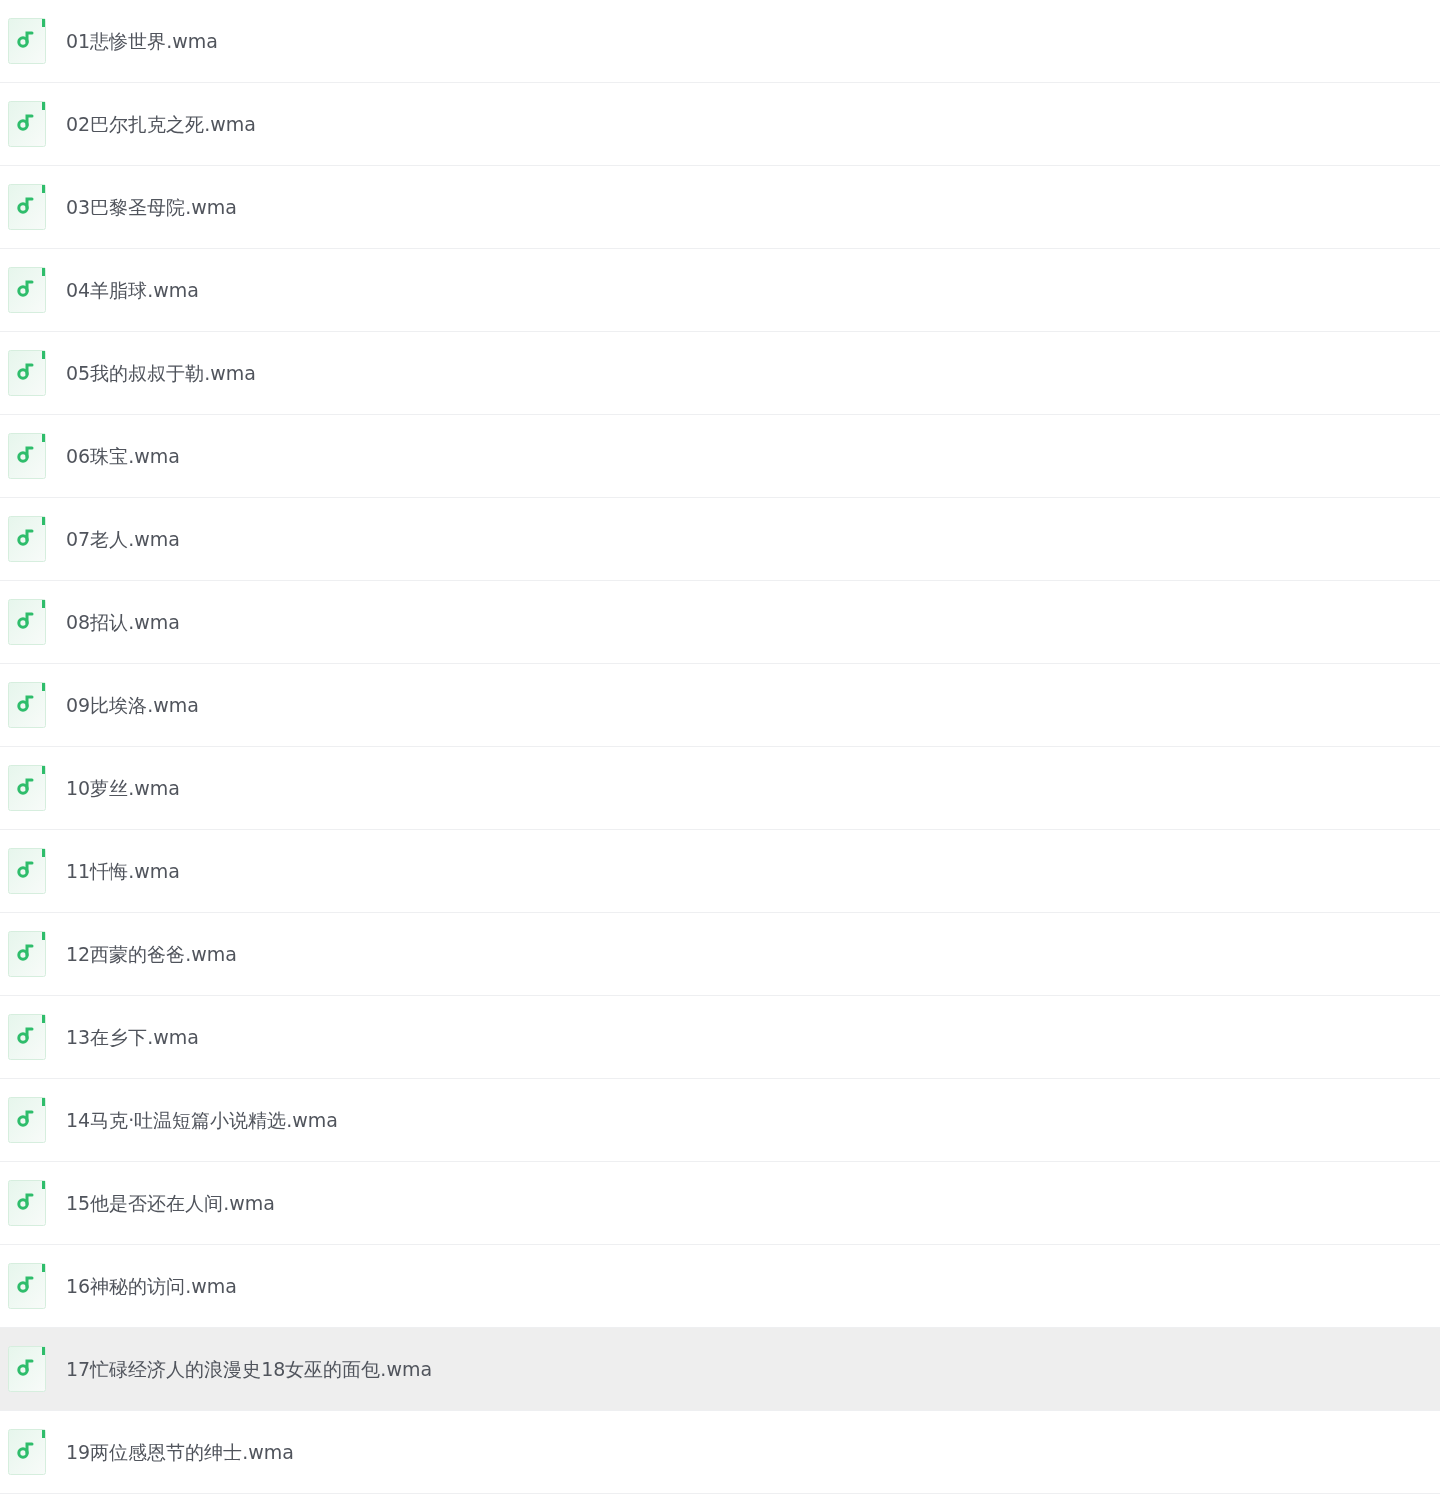 The width and height of the screenshot is (1440, 1498). What do you see at coordinates (123, 622) in the screenshot?
I see `file-name: 08招认.wma` at bounding box center [123, 622].